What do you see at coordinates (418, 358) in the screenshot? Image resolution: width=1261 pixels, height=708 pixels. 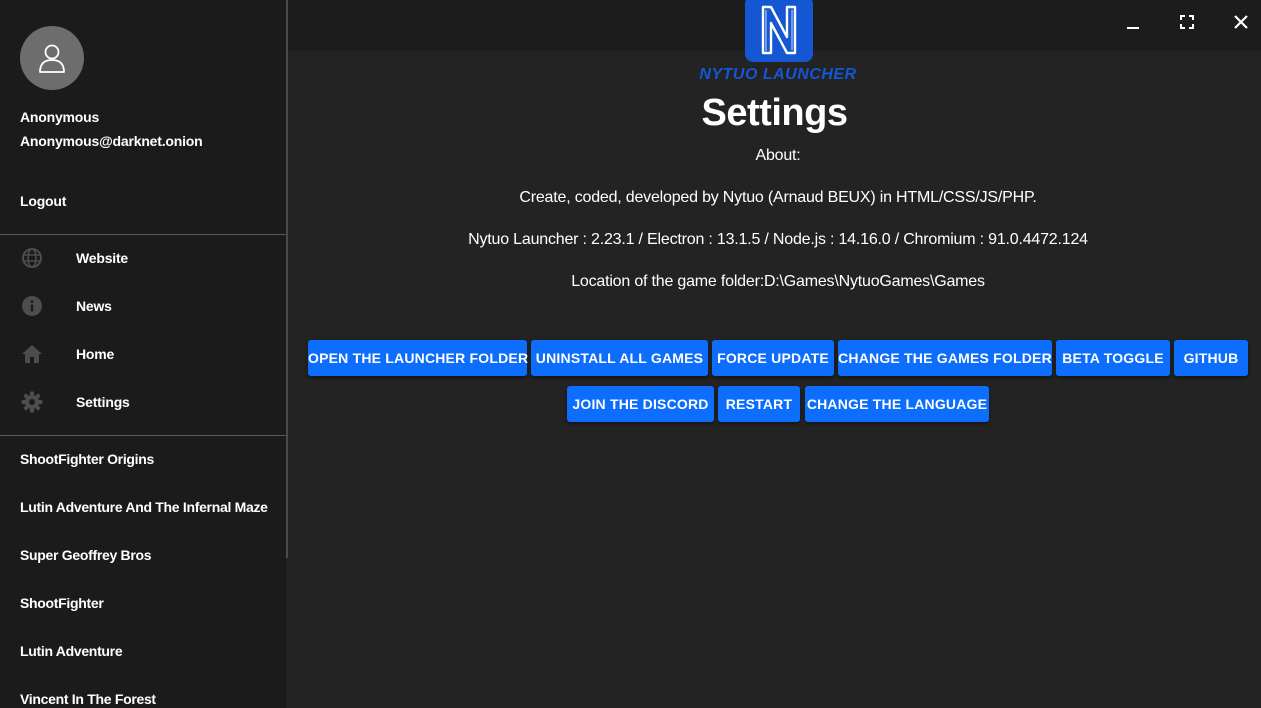 I see `open-launcher-folder-button: OPEN THE LAUNCHER FOLDER` at bounding box center [418, 358].